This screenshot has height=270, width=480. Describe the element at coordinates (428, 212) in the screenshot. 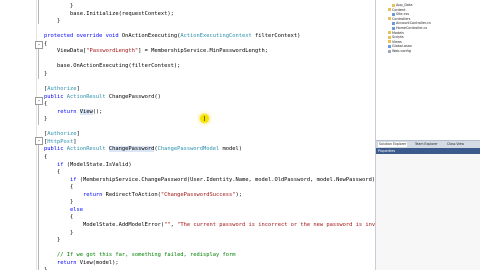

I see `properties-panel` at that location.